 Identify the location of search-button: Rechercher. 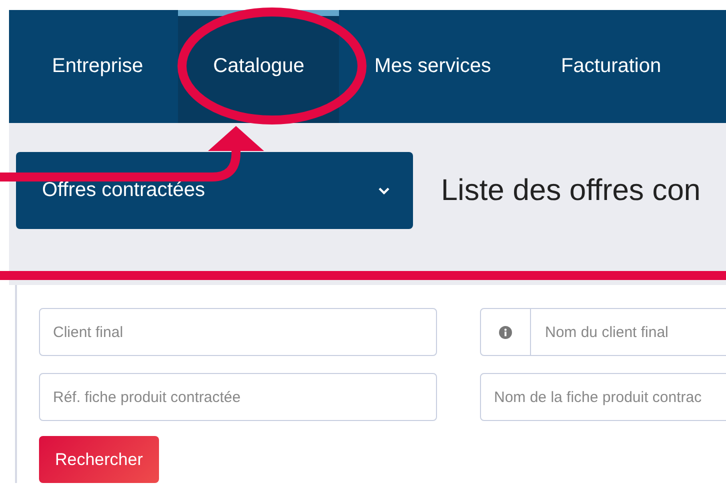
(99, 459).